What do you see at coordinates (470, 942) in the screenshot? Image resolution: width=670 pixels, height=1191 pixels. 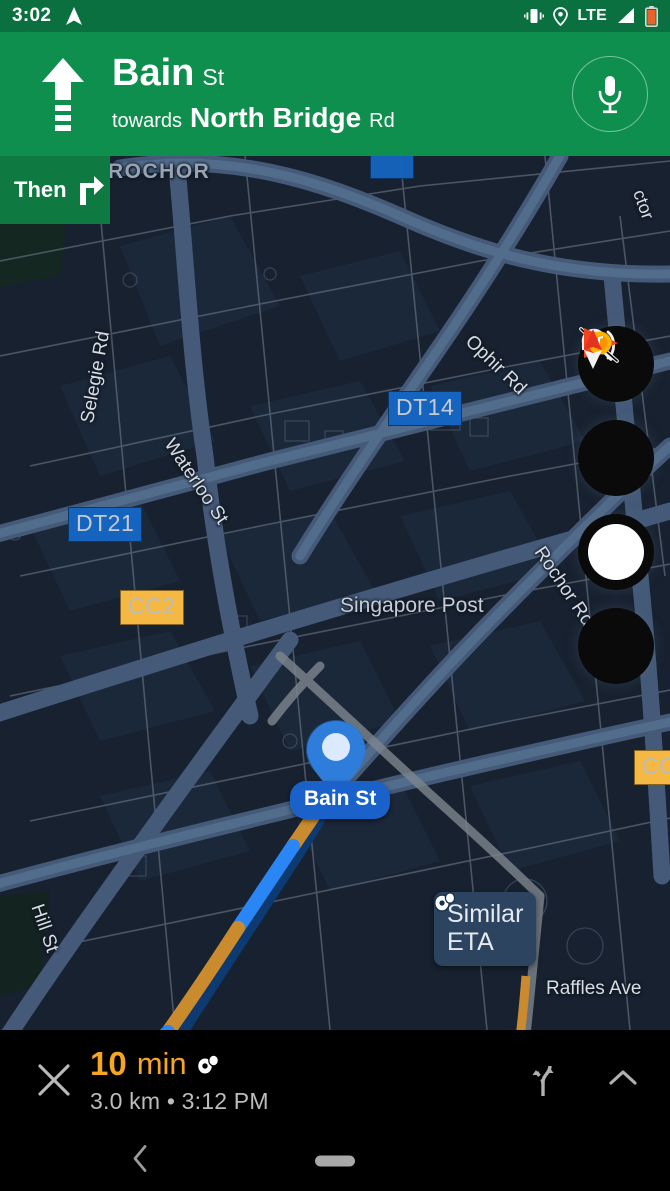 I see `eta-callout-line2: ETA` at bounding box center [470, 942].